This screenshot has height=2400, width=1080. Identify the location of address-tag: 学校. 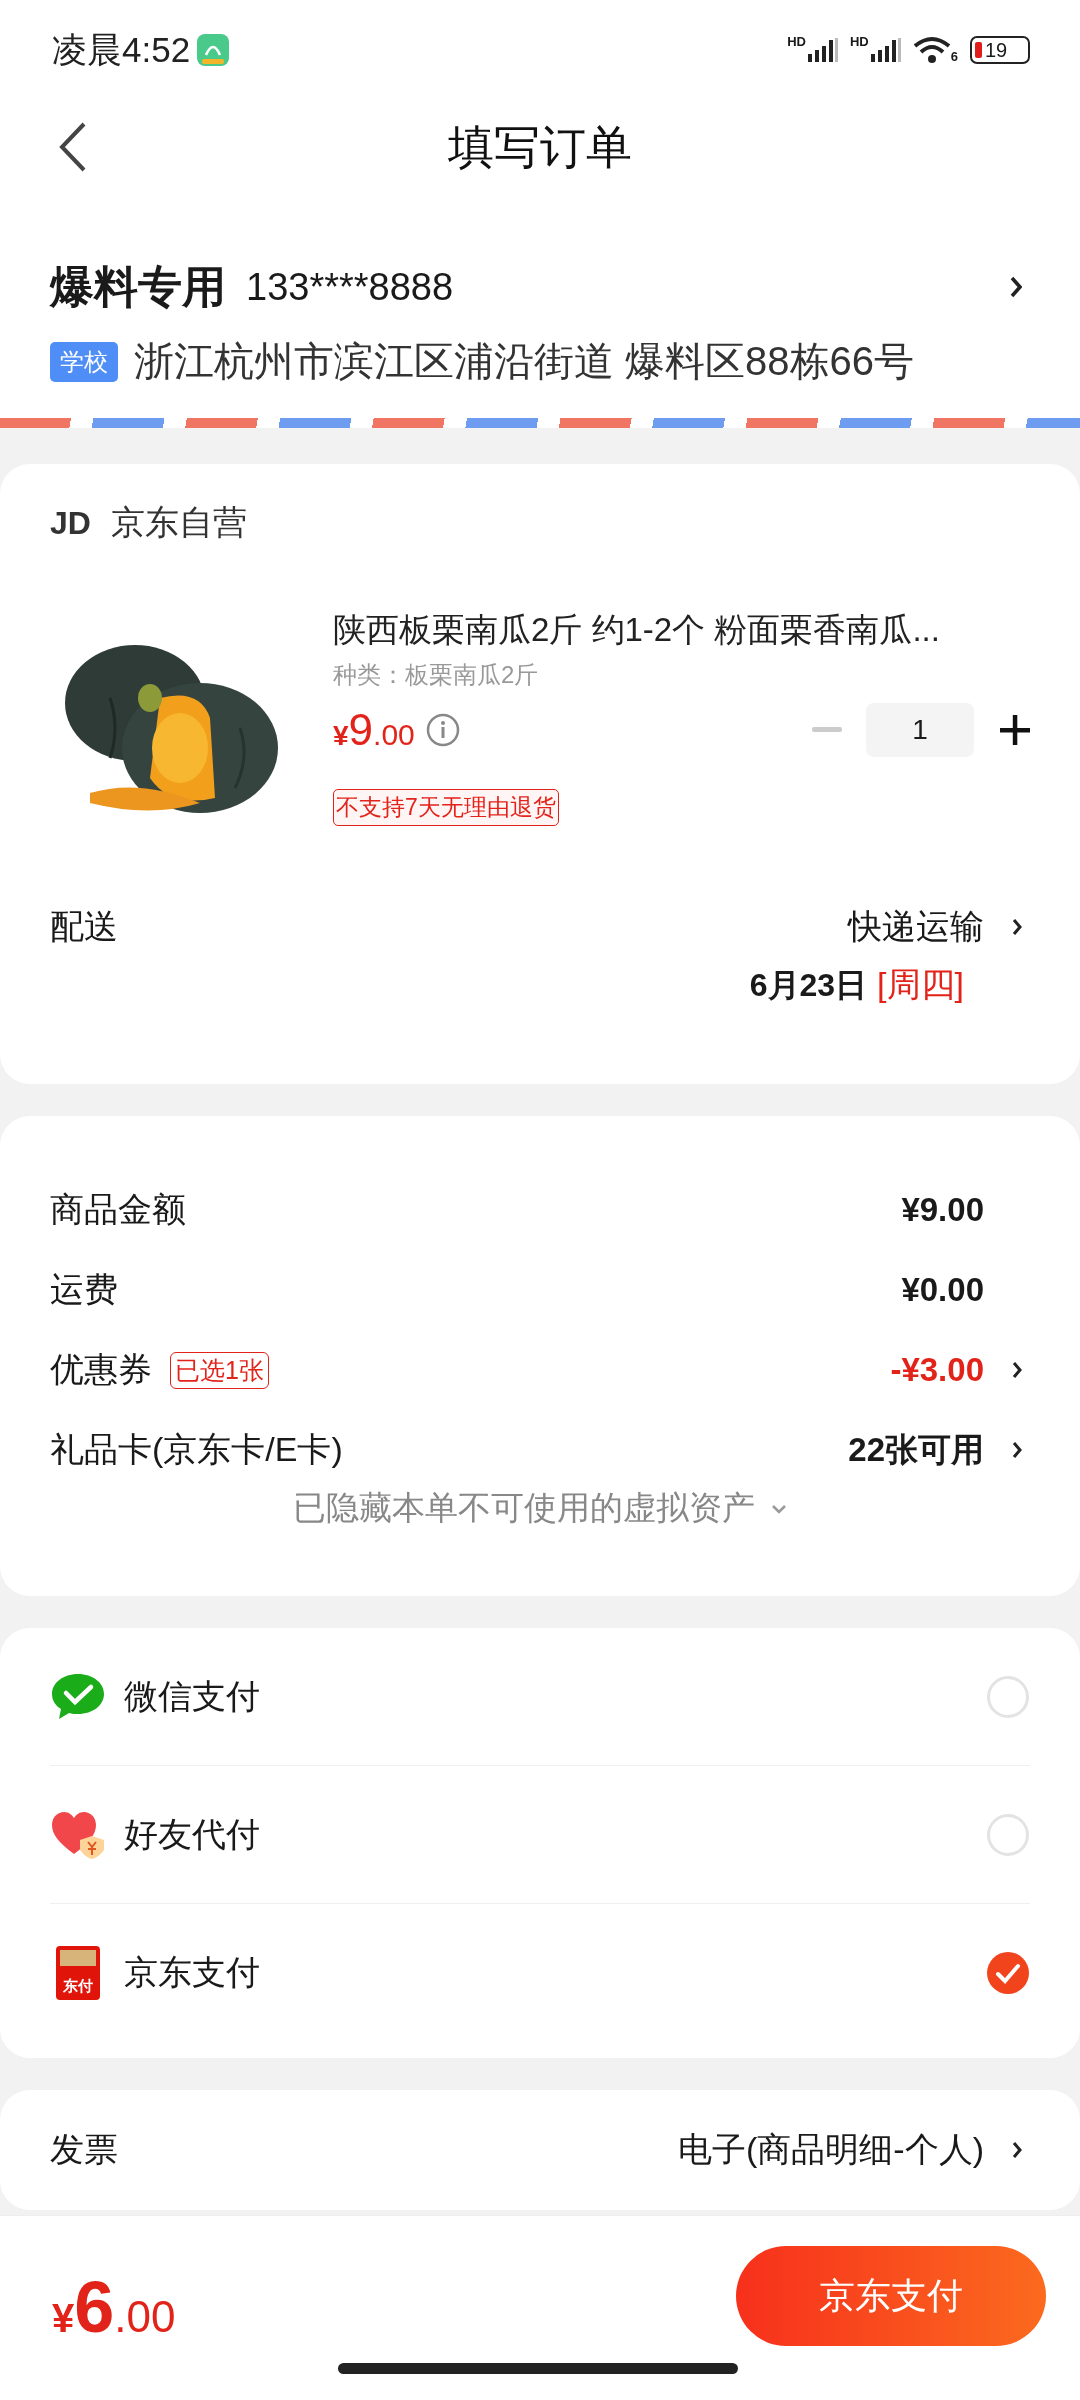
(84, 361).